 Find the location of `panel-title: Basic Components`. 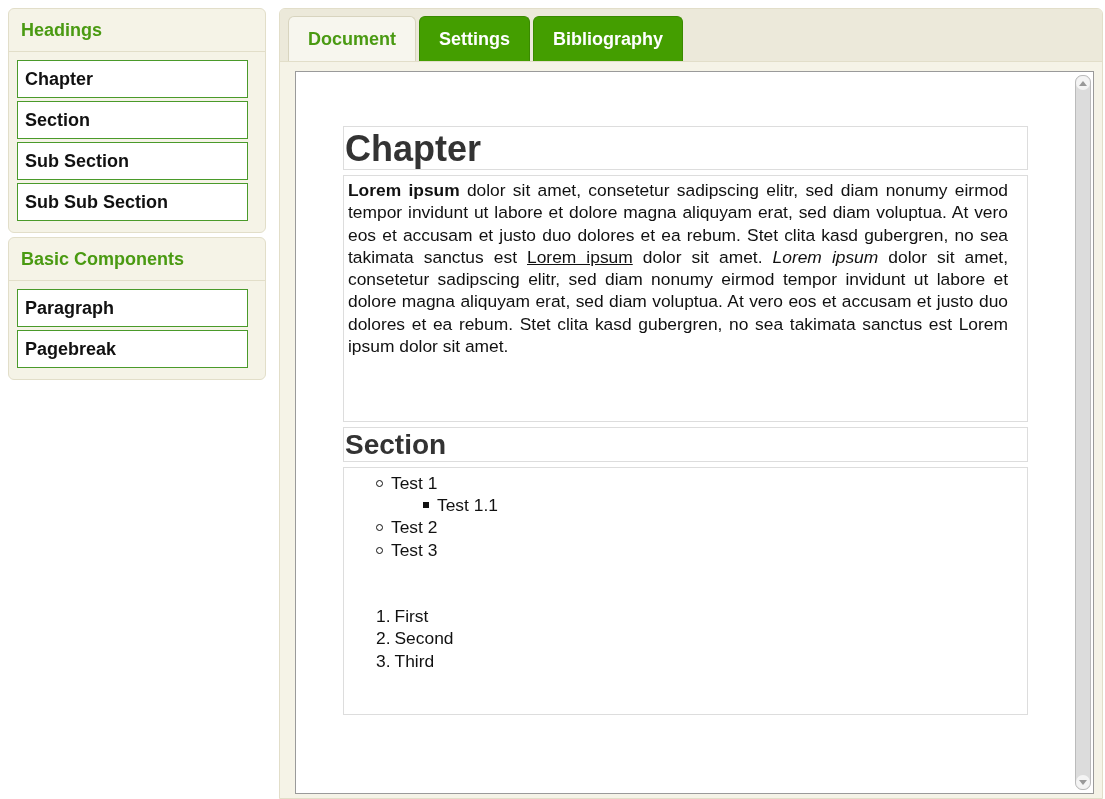

panel-title: Basic Components is located at coordinates (137, 259).